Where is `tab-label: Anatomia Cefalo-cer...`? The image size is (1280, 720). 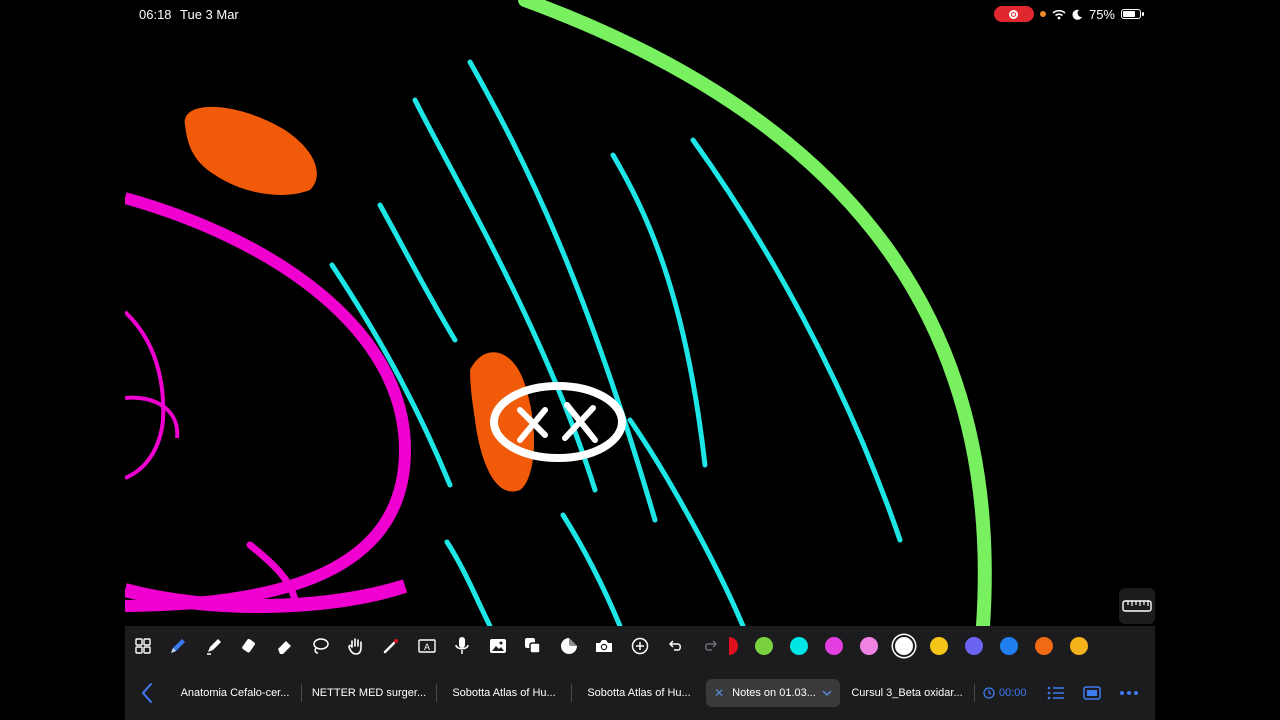 tab-label: Anatomia Cefalo-cer... is located at coordinates (235, 693).